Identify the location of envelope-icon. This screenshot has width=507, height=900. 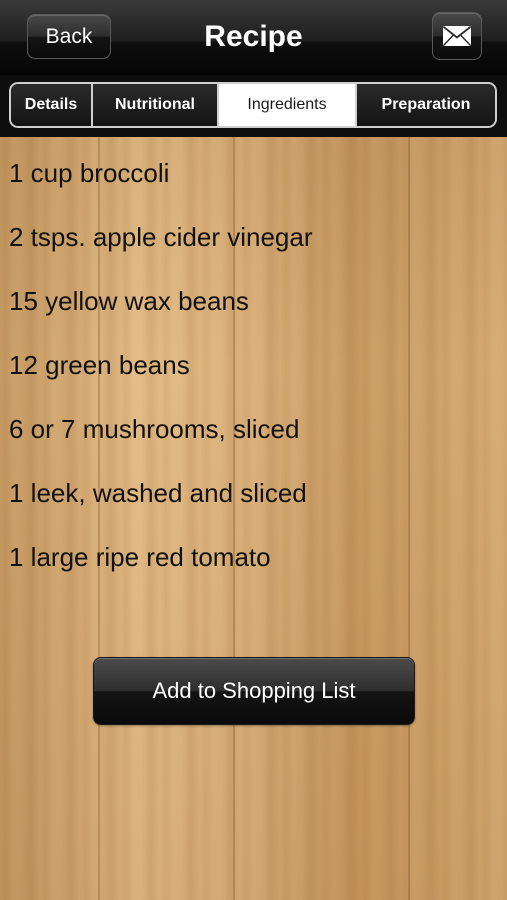
(457, 36).